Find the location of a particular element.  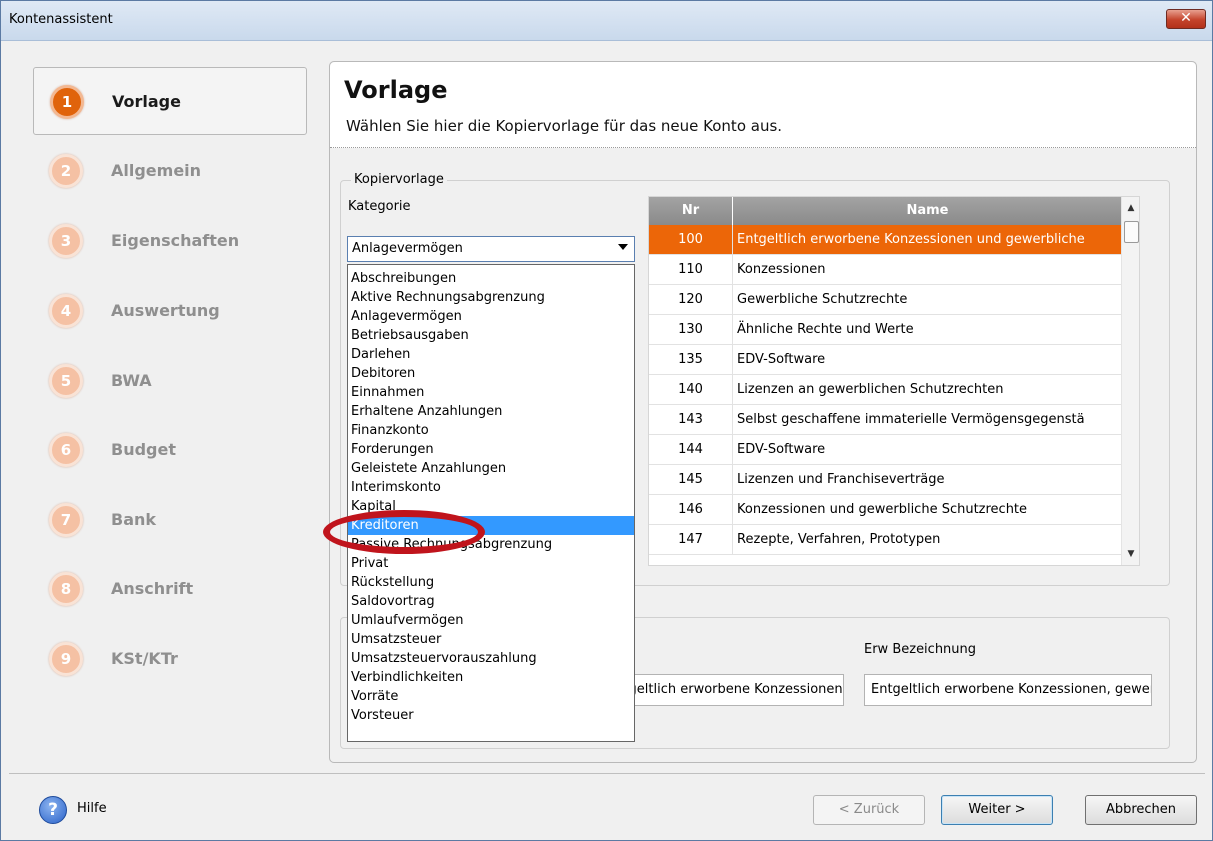

help-label: Hilfe is located at coordinates (92, 808).